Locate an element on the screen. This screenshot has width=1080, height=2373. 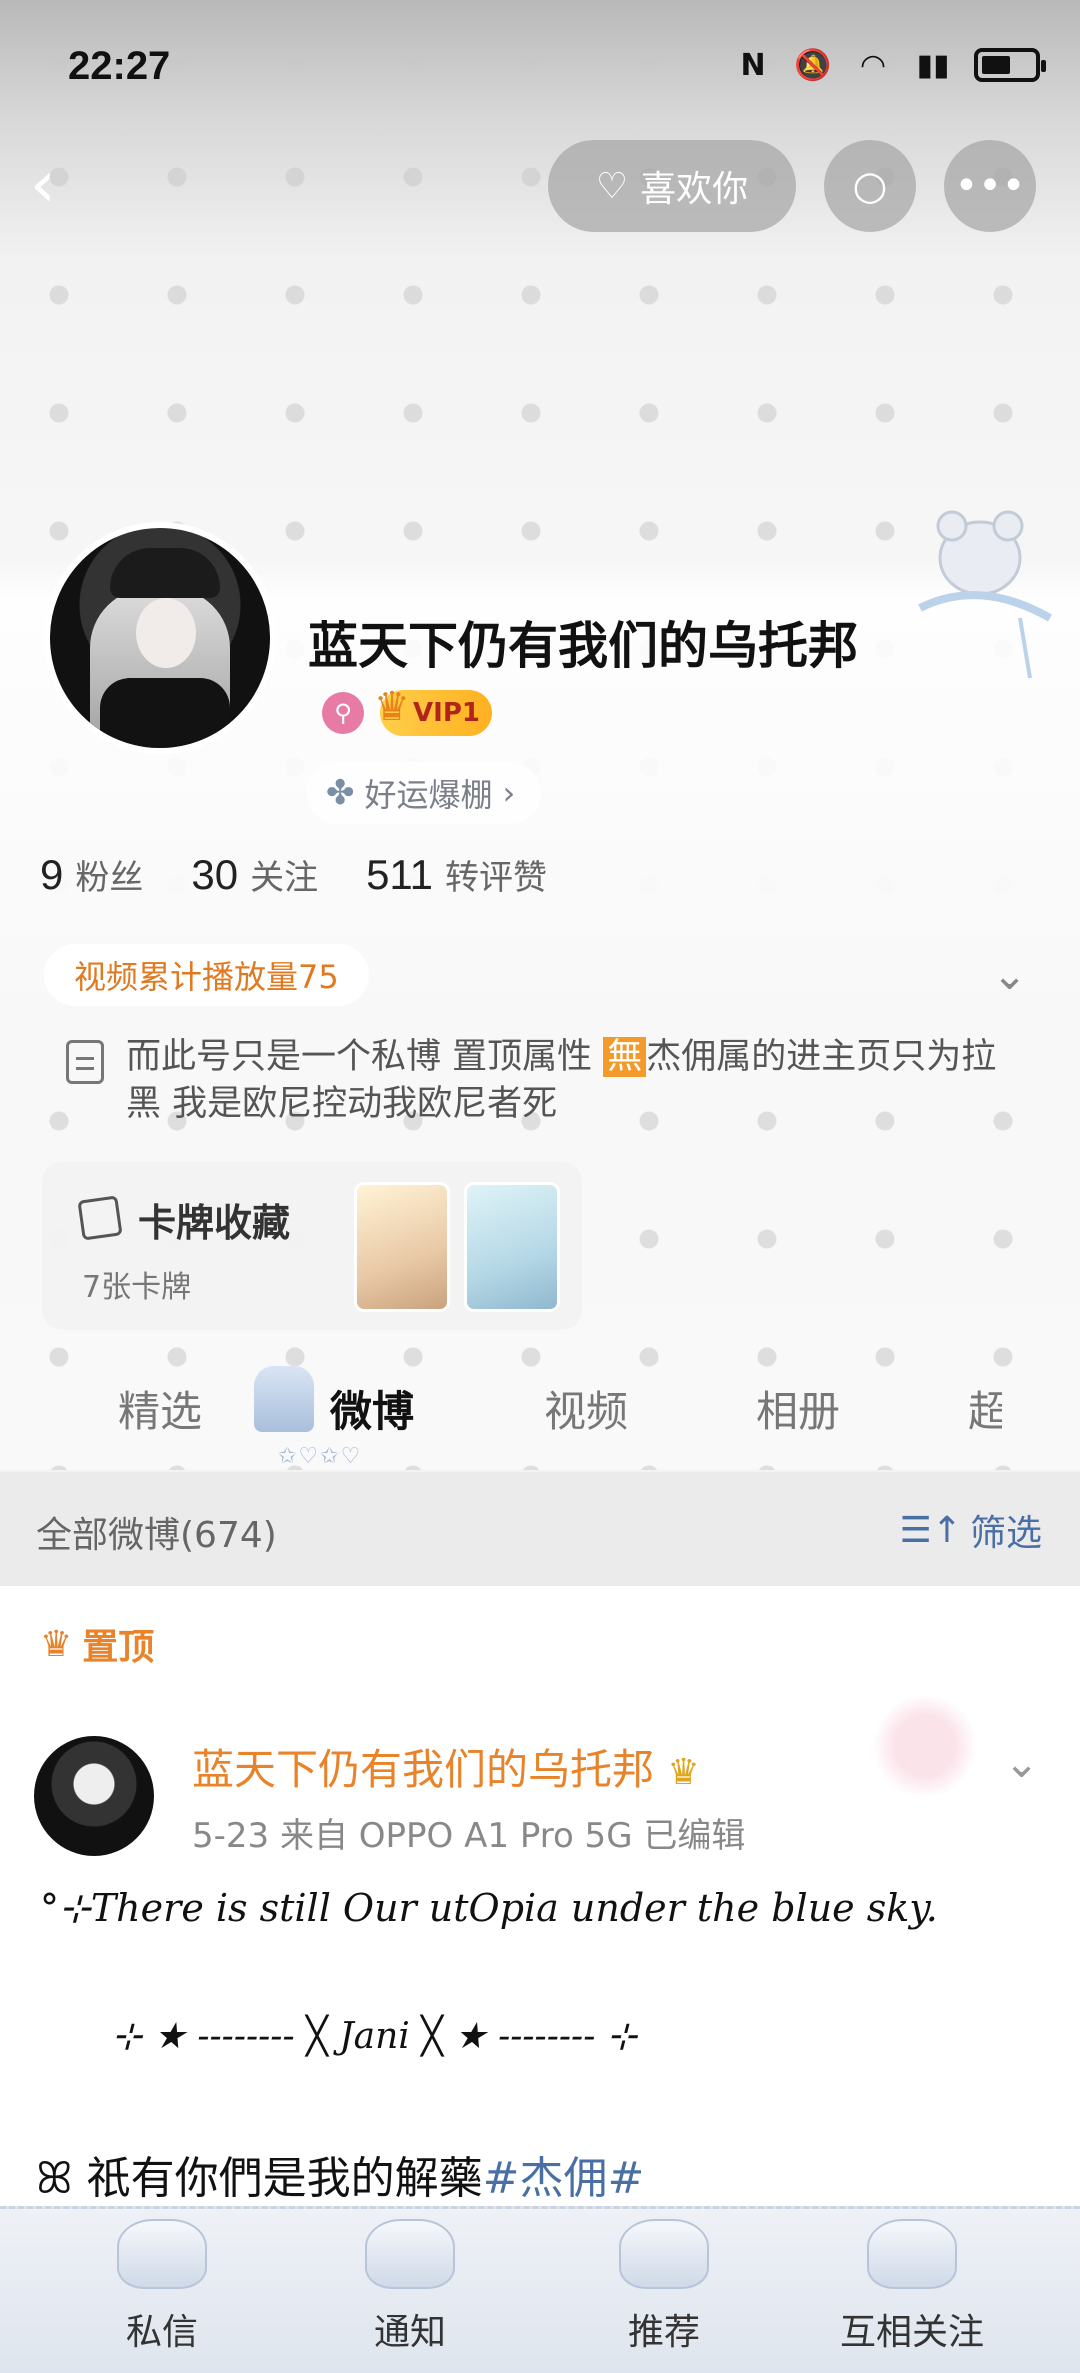
tab-featured: 精选 is located at coordinates (160, 1408).